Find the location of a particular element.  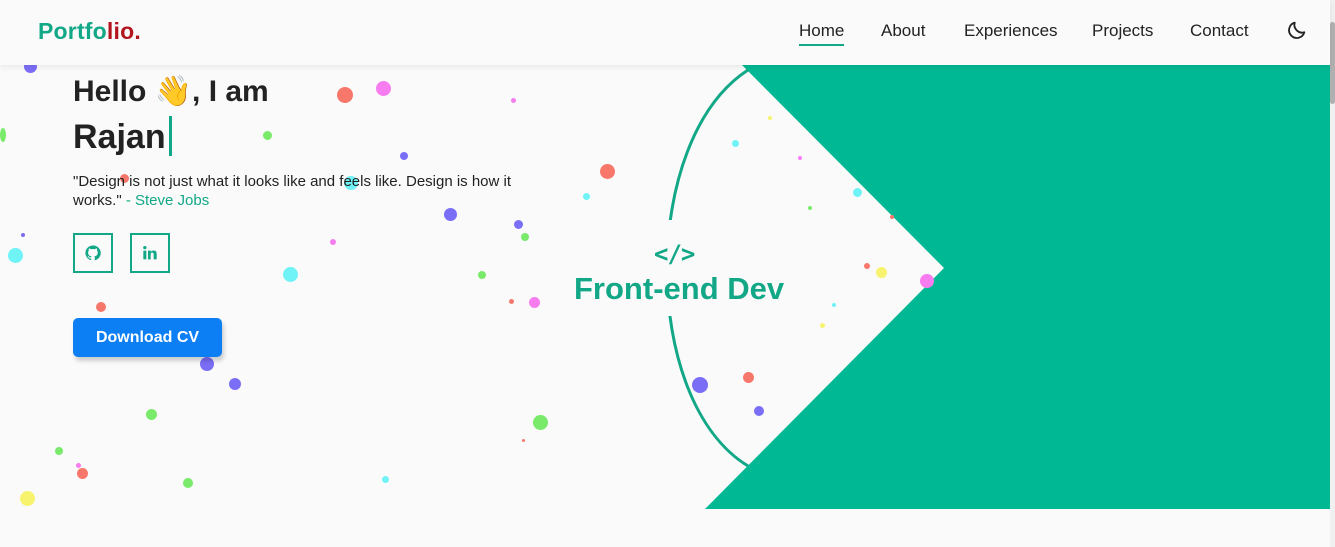

linkedin-icon is located at coordinates (150, 253).